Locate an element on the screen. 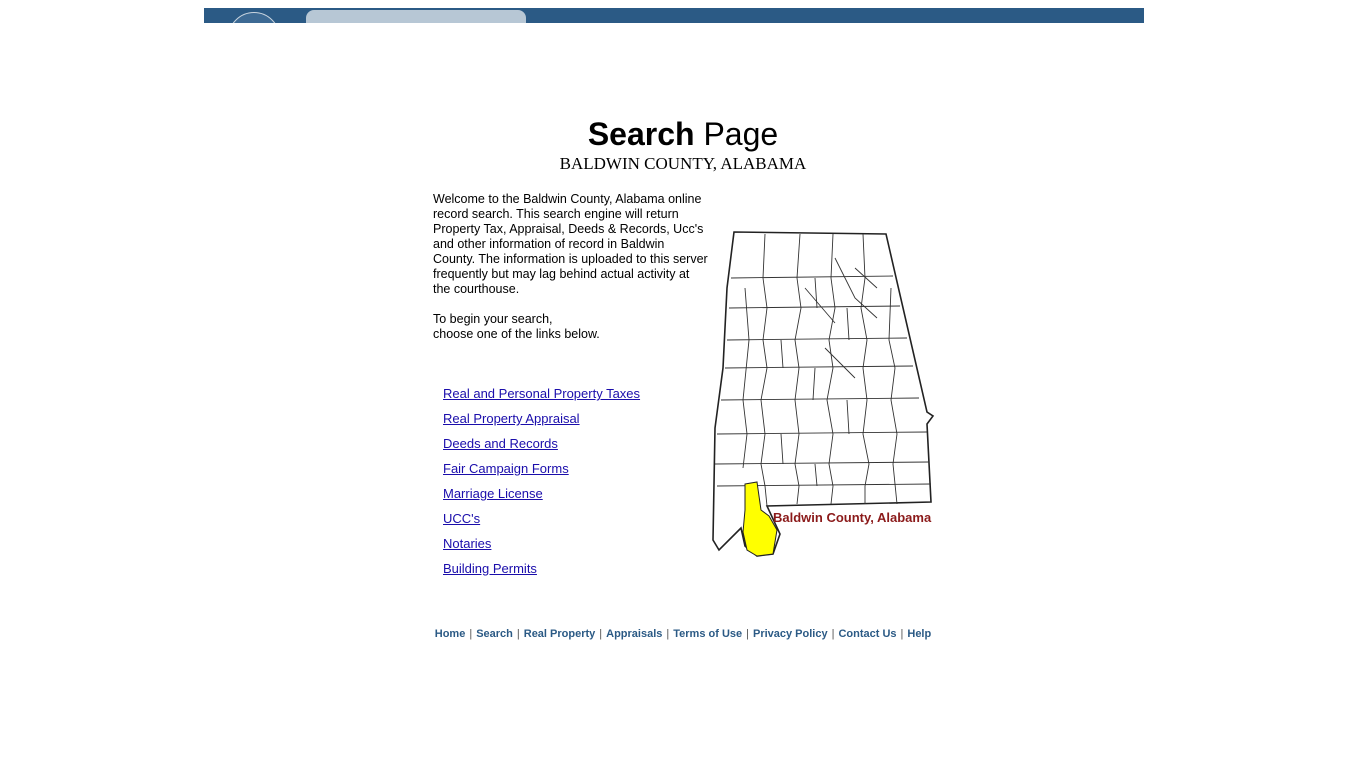 This screenshot has height=768, width=1366. intro-instructions-line2: choose one of the links below. is located at coordinates (516, 334).